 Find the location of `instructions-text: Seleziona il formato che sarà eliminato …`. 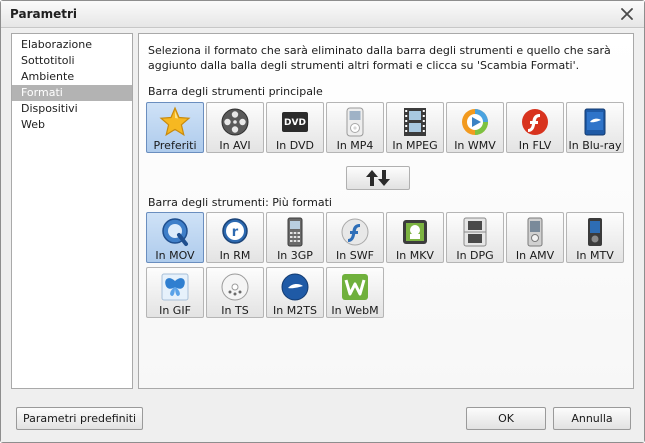

instructions-text: Seleziona il formato che sarà eliminato … is located at coordinates (379, 58).